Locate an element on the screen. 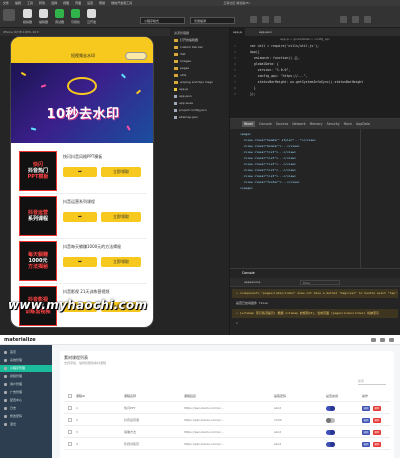  file-tree-item: pages is located at coordinates (181, 68).